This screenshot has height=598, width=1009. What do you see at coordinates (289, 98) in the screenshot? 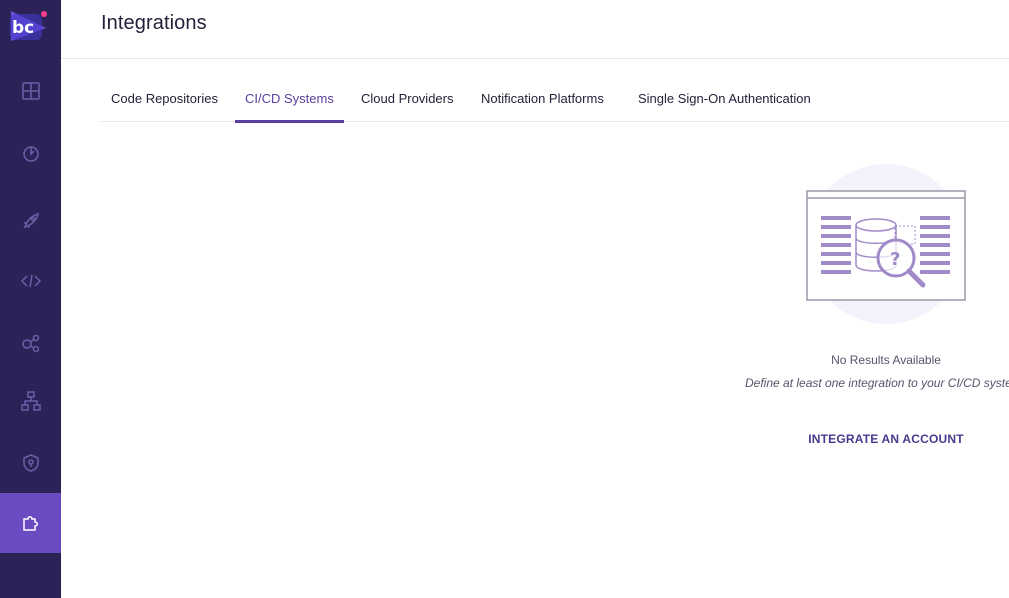
I see `tab-cicd-systems: CI/CD Systems` at bounding box center [289, 98].